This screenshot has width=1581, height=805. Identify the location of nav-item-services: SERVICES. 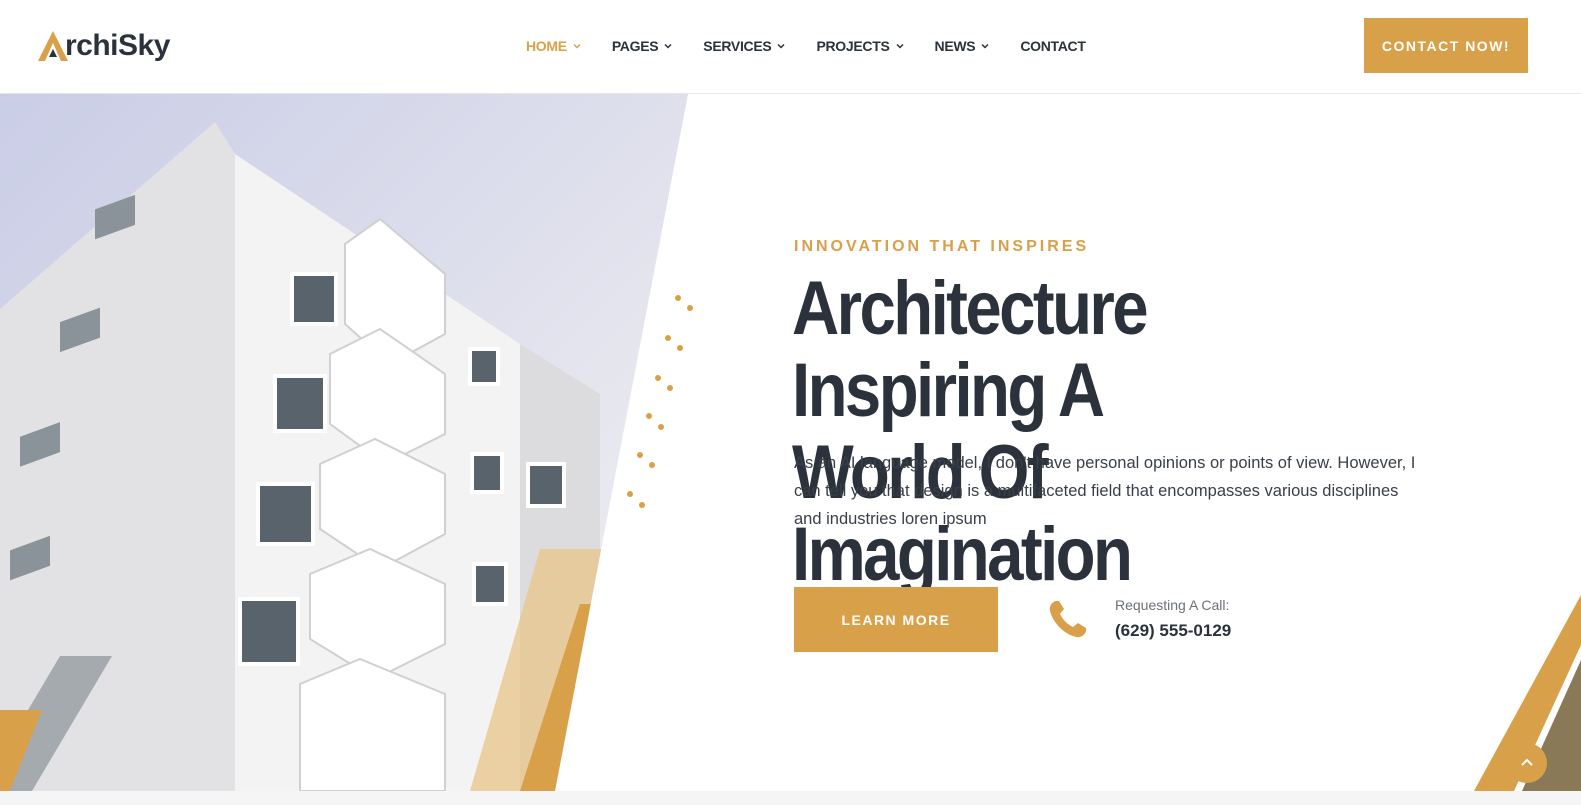
(744, 46).